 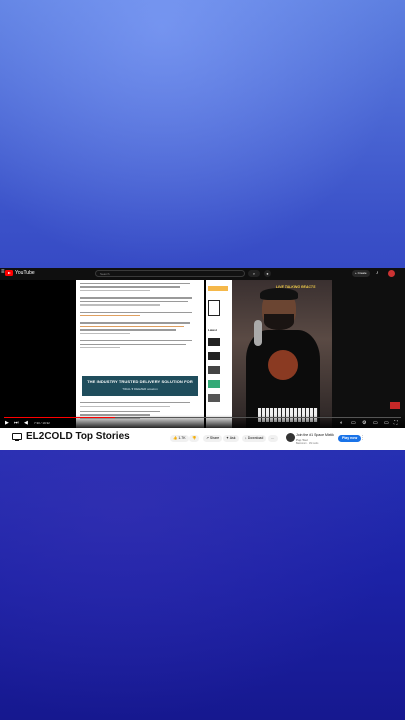 What do you see at coordinates (290, 437) in the screenshot?
I see `channel-avatar` at bounding box center [290, 437].